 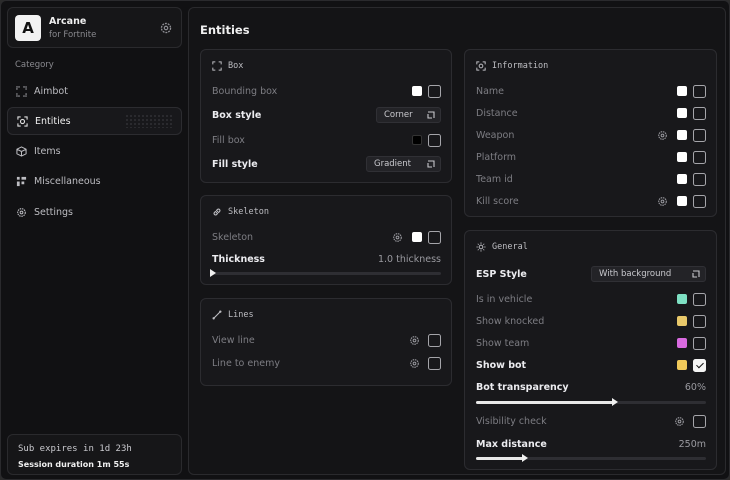 I want to click on is-in-vehicle-checkbox, so click(x=699, y=299).